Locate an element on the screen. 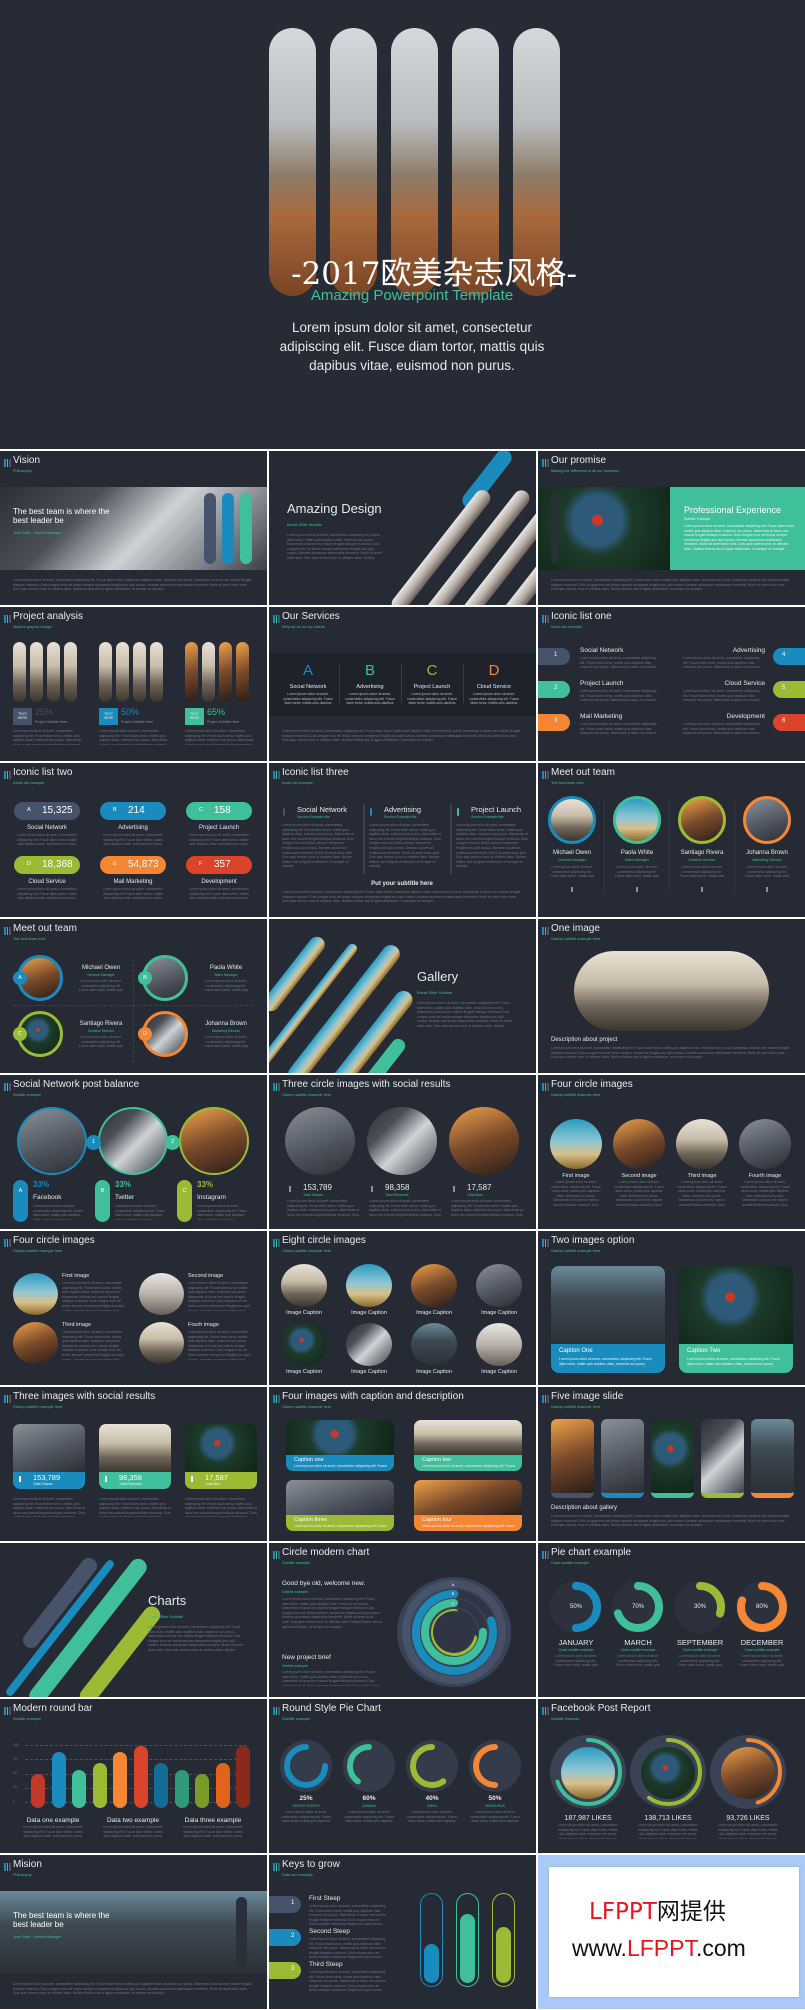 This screenshot has height=2010, width=805. likes-count: 93,726 LIKES is located at coordinates (748, 1818).